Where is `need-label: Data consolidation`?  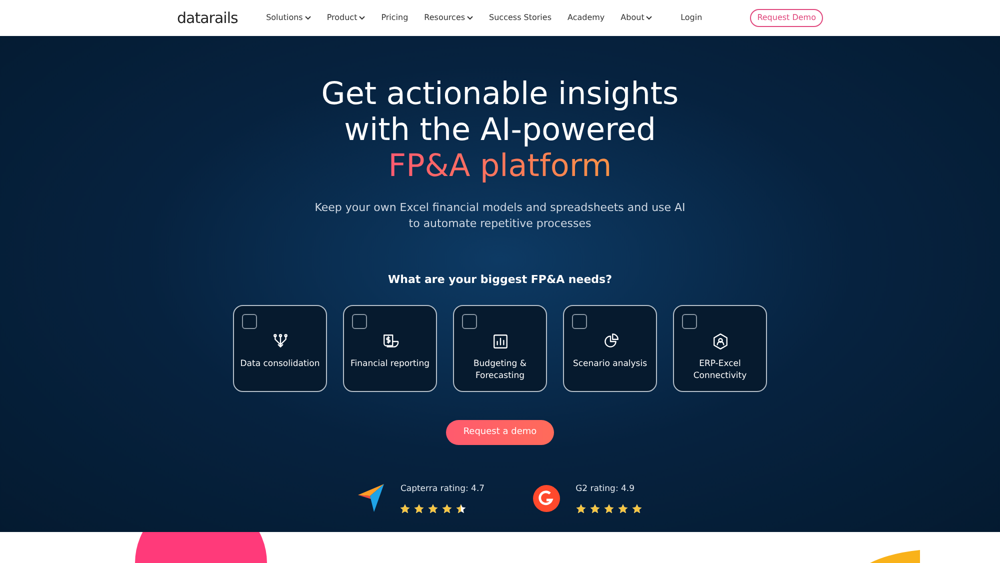
need-label: Data consolidation is located at coordinates (280, 364).